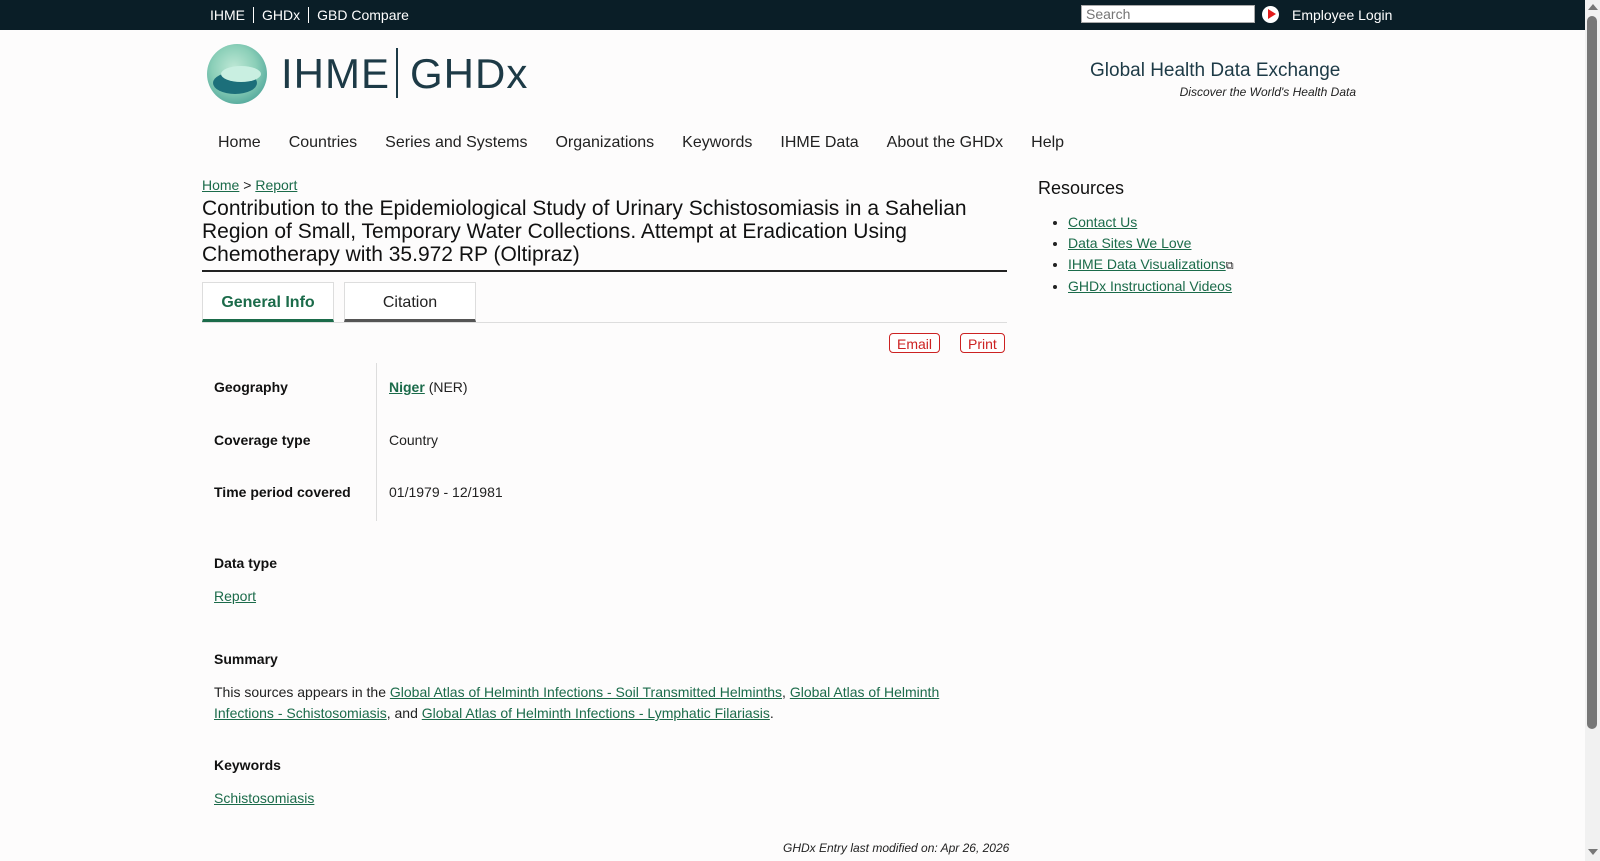 Image resolution: width=1600 pixels, height=861 pixels. Describe the element at coordinates (231, 15) in the screenshot. I see `top-link-ihme: IHME` at that location.